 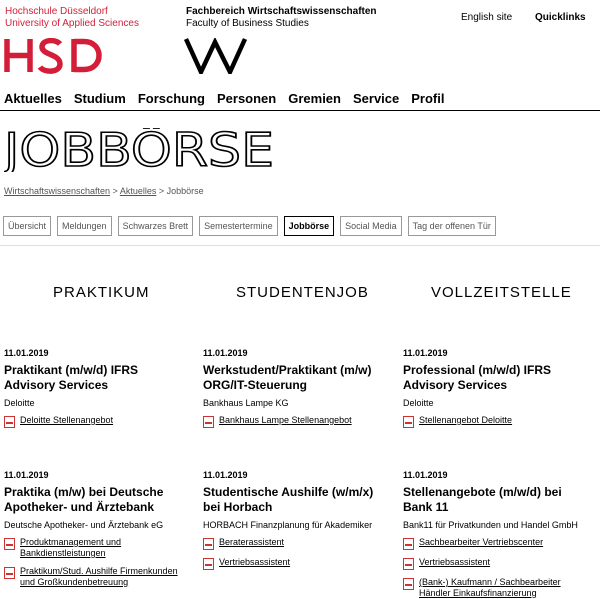 What do you see at coordinates (376, 98) in the screenshot?
I see `nav-item-service: Service` at bounding box center [376, 98].